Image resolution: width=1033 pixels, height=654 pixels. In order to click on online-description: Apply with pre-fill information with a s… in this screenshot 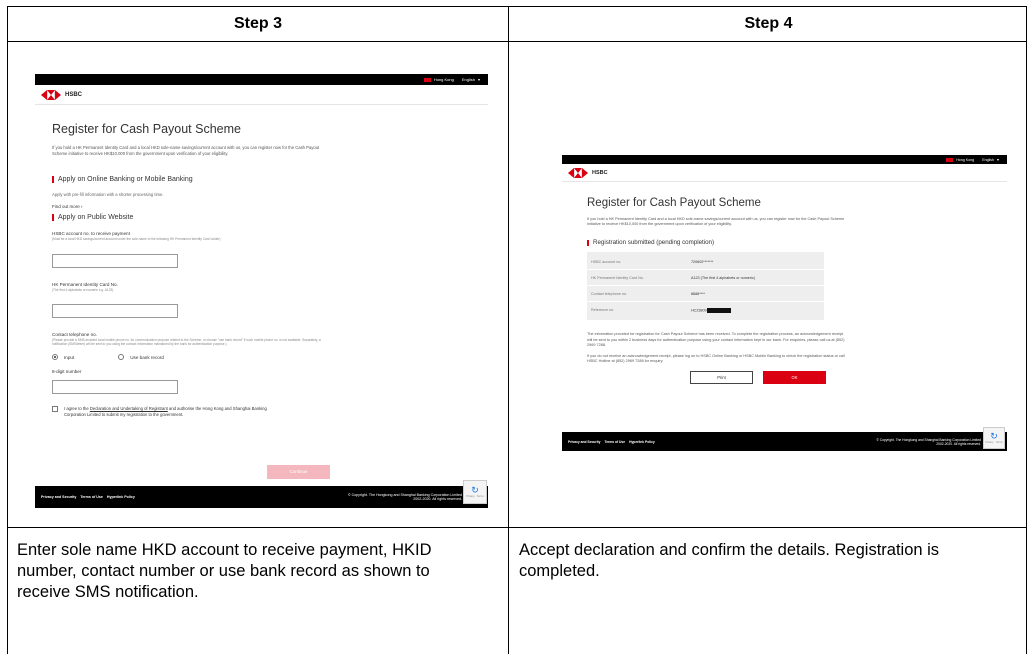, I will do `click(108, 194)`.